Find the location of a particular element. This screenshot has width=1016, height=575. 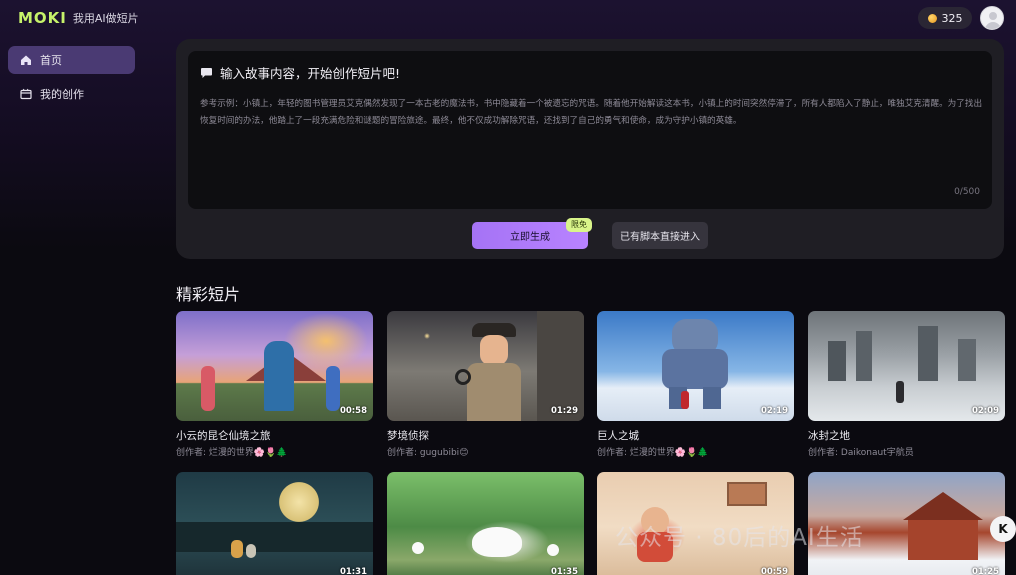

video-title: 冰封之地 is located at coordinates (829, 436).